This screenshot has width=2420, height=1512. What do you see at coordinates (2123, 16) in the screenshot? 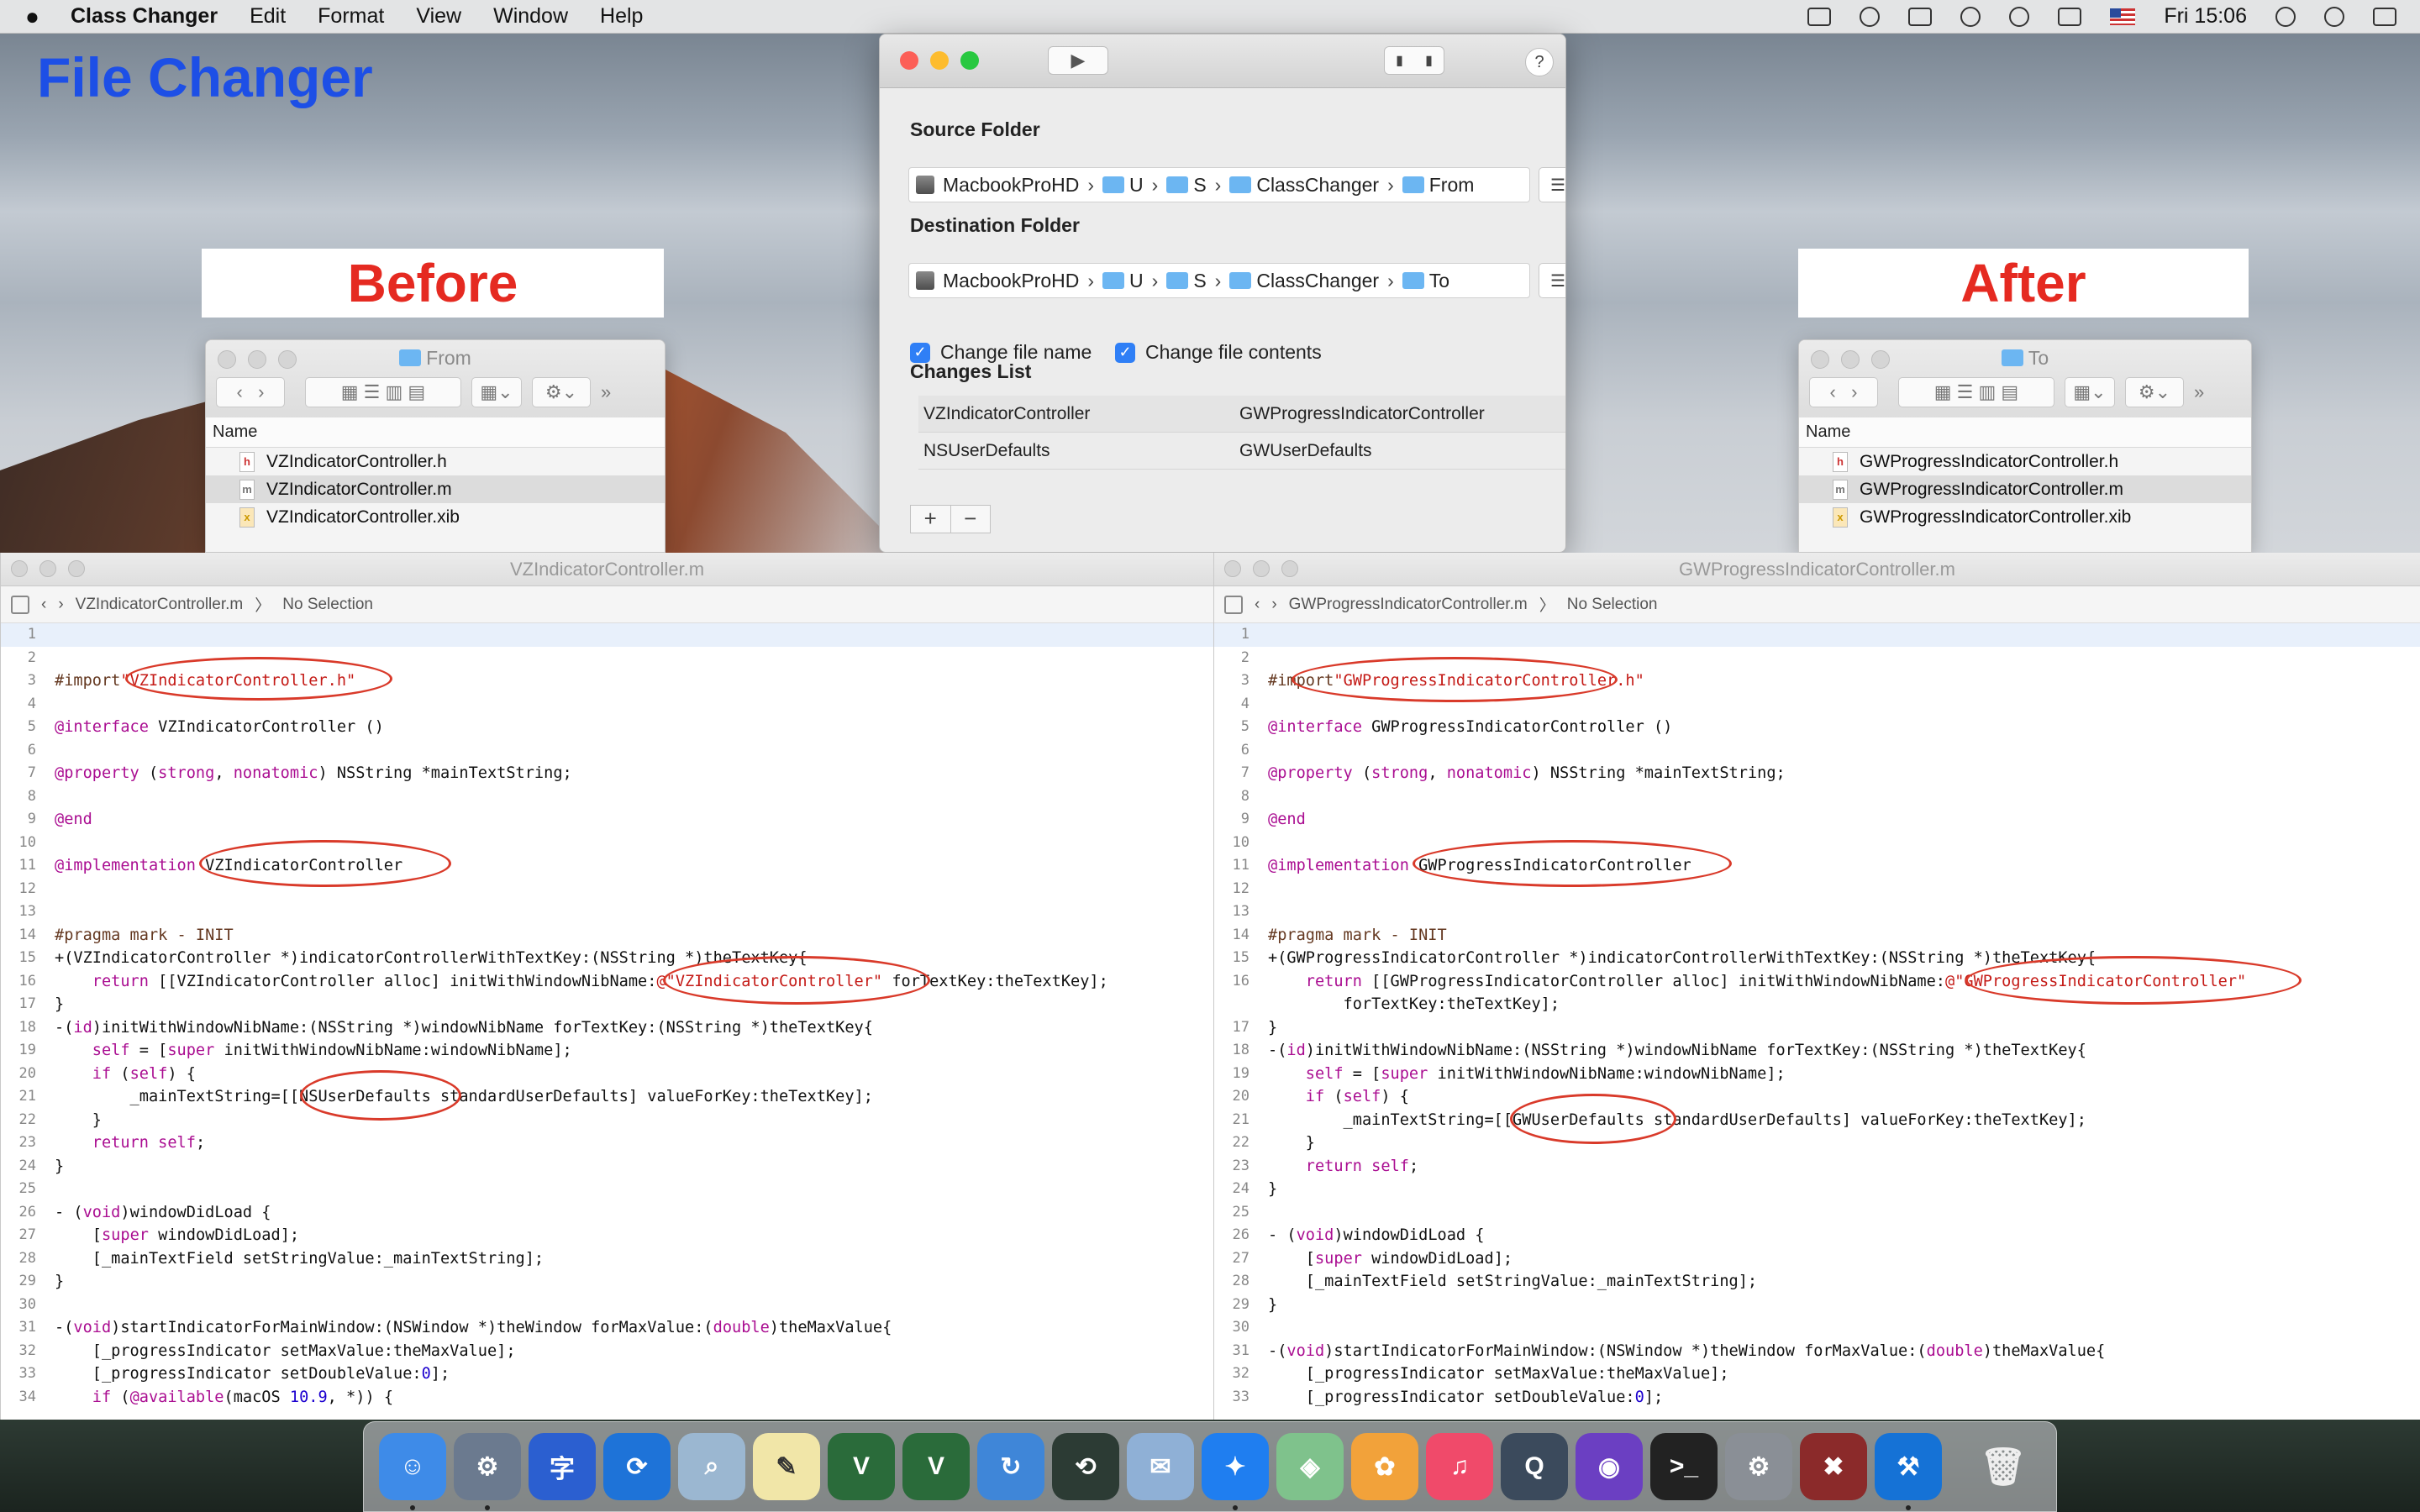
I see `input-source-flag-icon` at bounding box center [2123, 16].